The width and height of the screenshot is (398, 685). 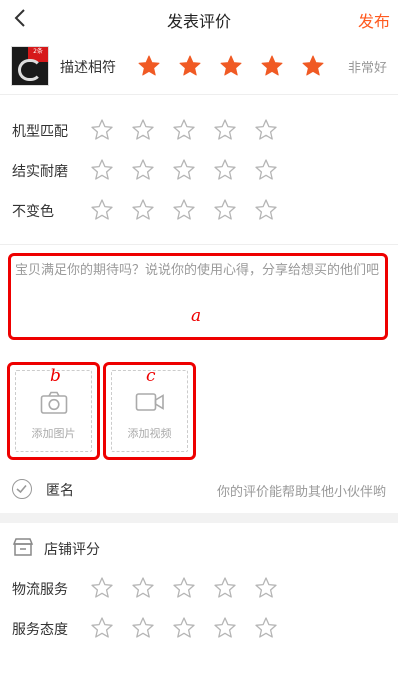 I want to click on anonymous-row: 匿名 你的评价能帮助其他小伙伴哟, so click(x=199, y=490).